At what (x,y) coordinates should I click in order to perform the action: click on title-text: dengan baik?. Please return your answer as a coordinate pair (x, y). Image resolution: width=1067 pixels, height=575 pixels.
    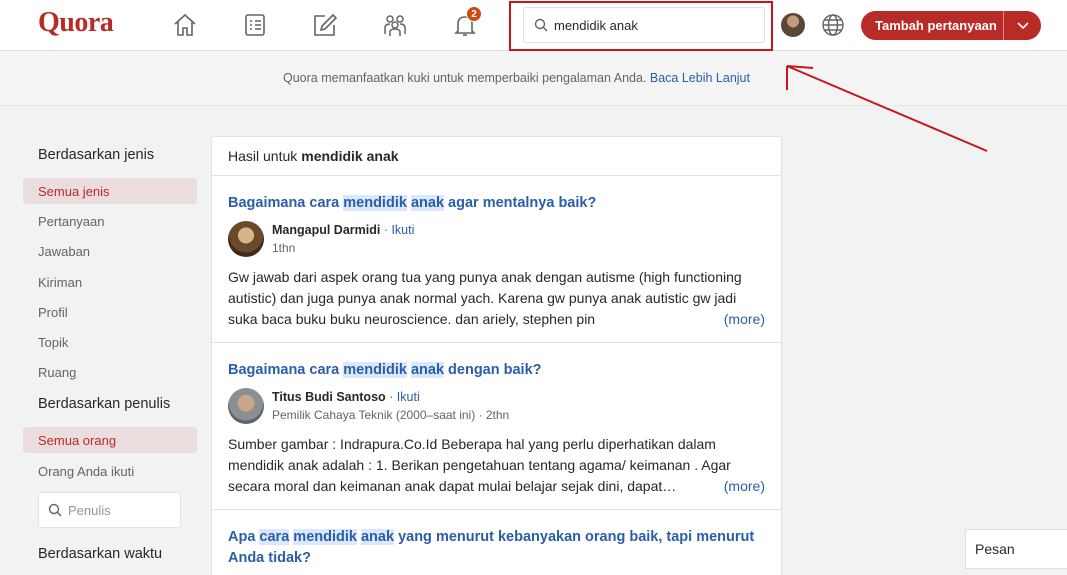
    Looking at the image, I should click on (493, 370).